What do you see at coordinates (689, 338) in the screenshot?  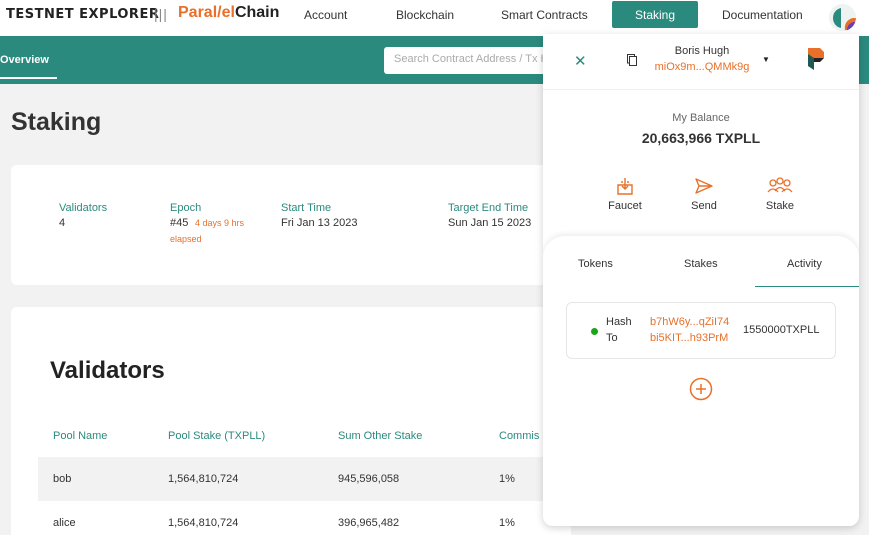 I see `to-value: bi5KIT...h93PrM` at bounding box center [689, 338].